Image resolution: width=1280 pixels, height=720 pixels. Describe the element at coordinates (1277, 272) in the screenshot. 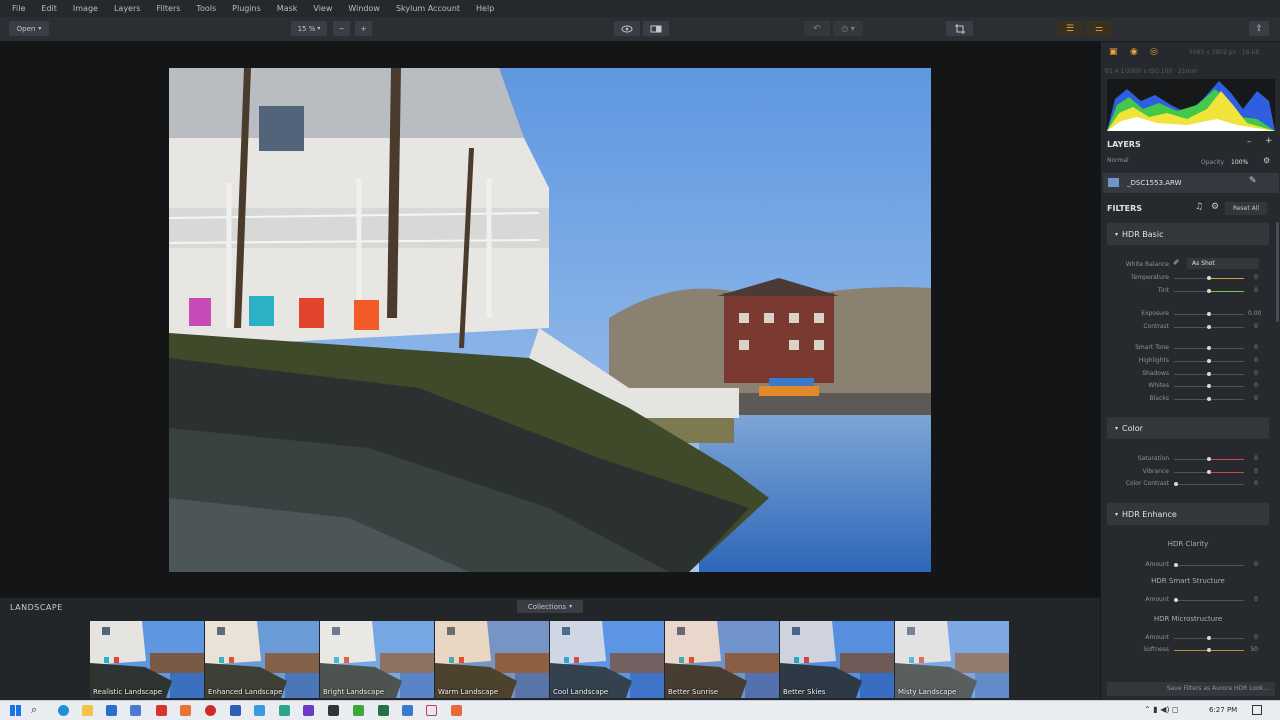

I see `panel-scrollbar` at that location.